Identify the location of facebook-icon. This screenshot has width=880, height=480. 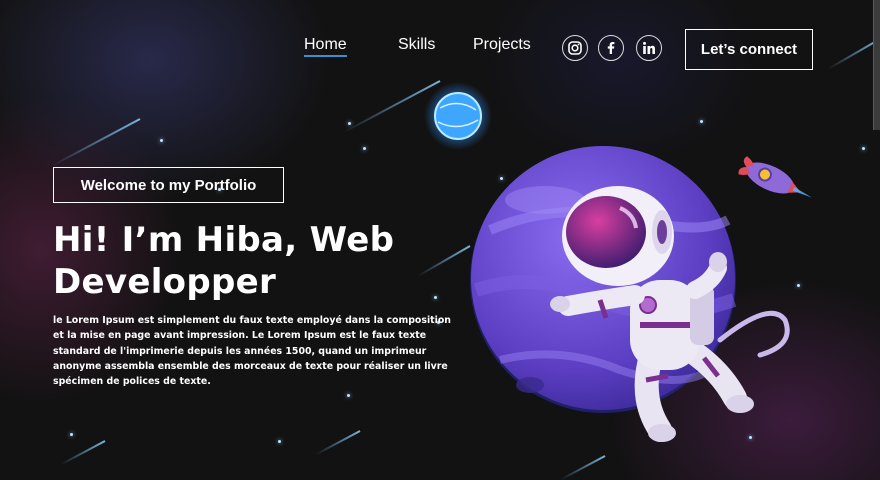
(611, 48).